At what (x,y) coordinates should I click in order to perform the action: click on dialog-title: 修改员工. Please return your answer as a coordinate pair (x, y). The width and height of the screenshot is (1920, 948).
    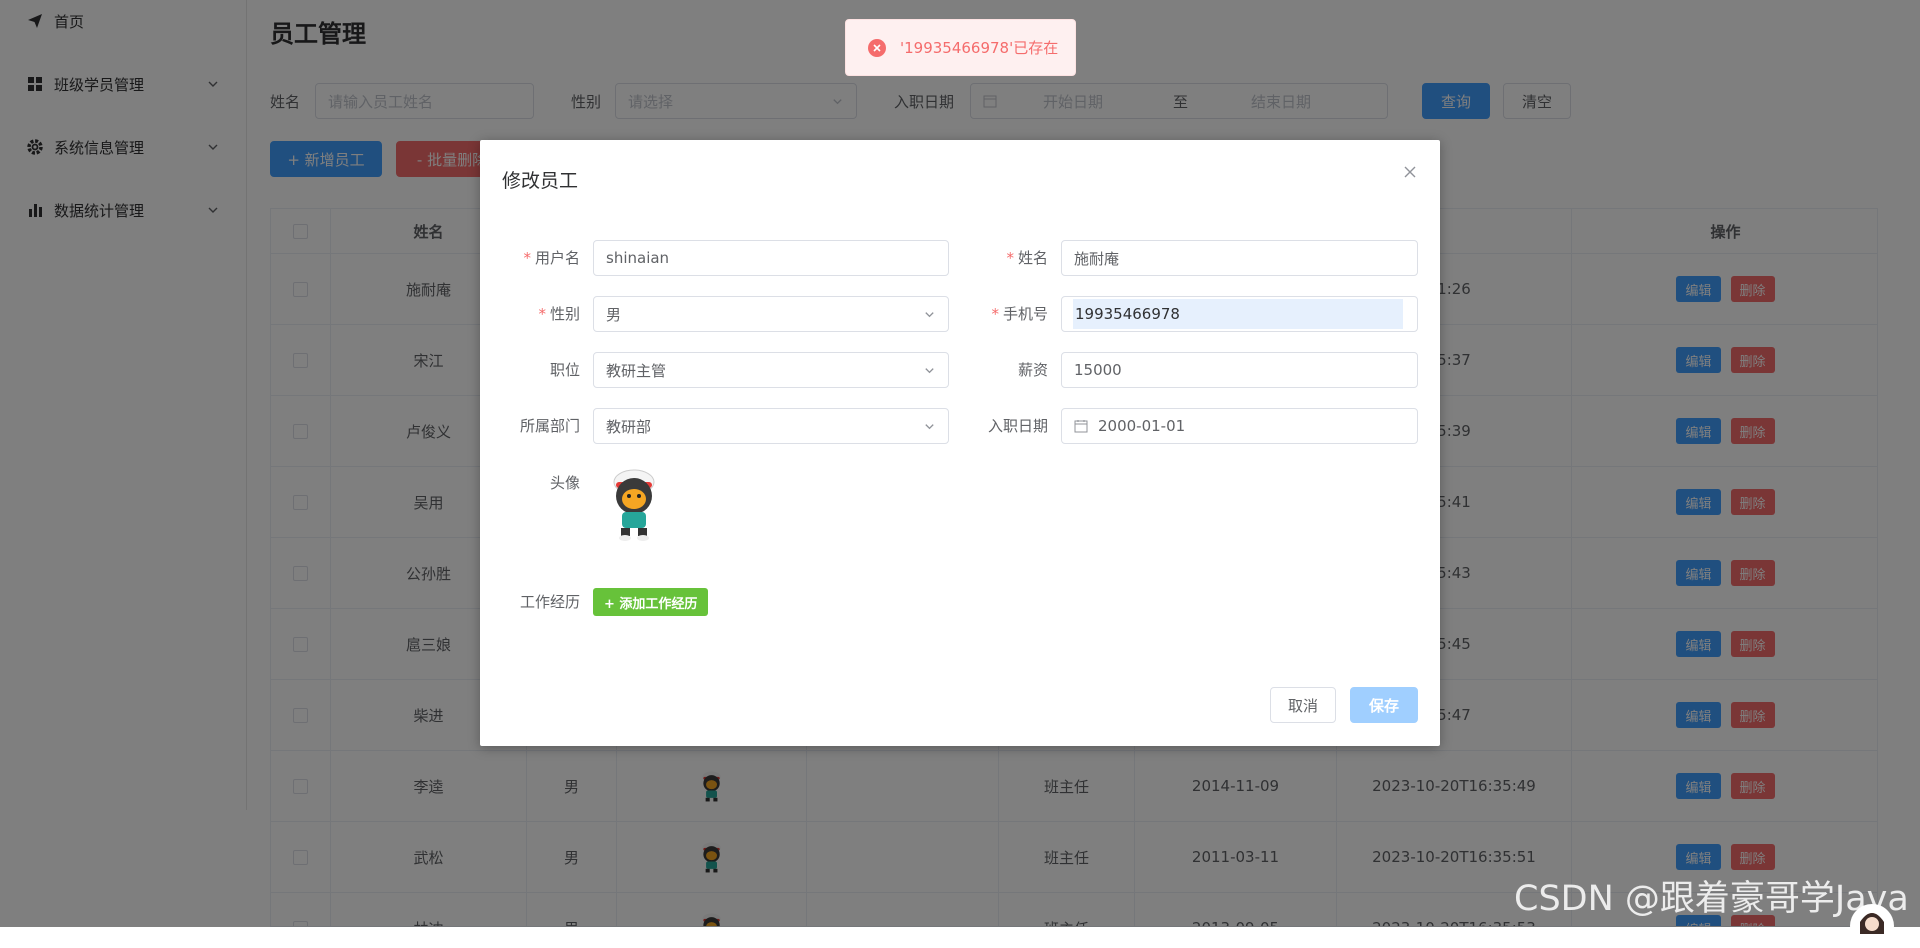
    Looking at the image, I should click on (540, 181).